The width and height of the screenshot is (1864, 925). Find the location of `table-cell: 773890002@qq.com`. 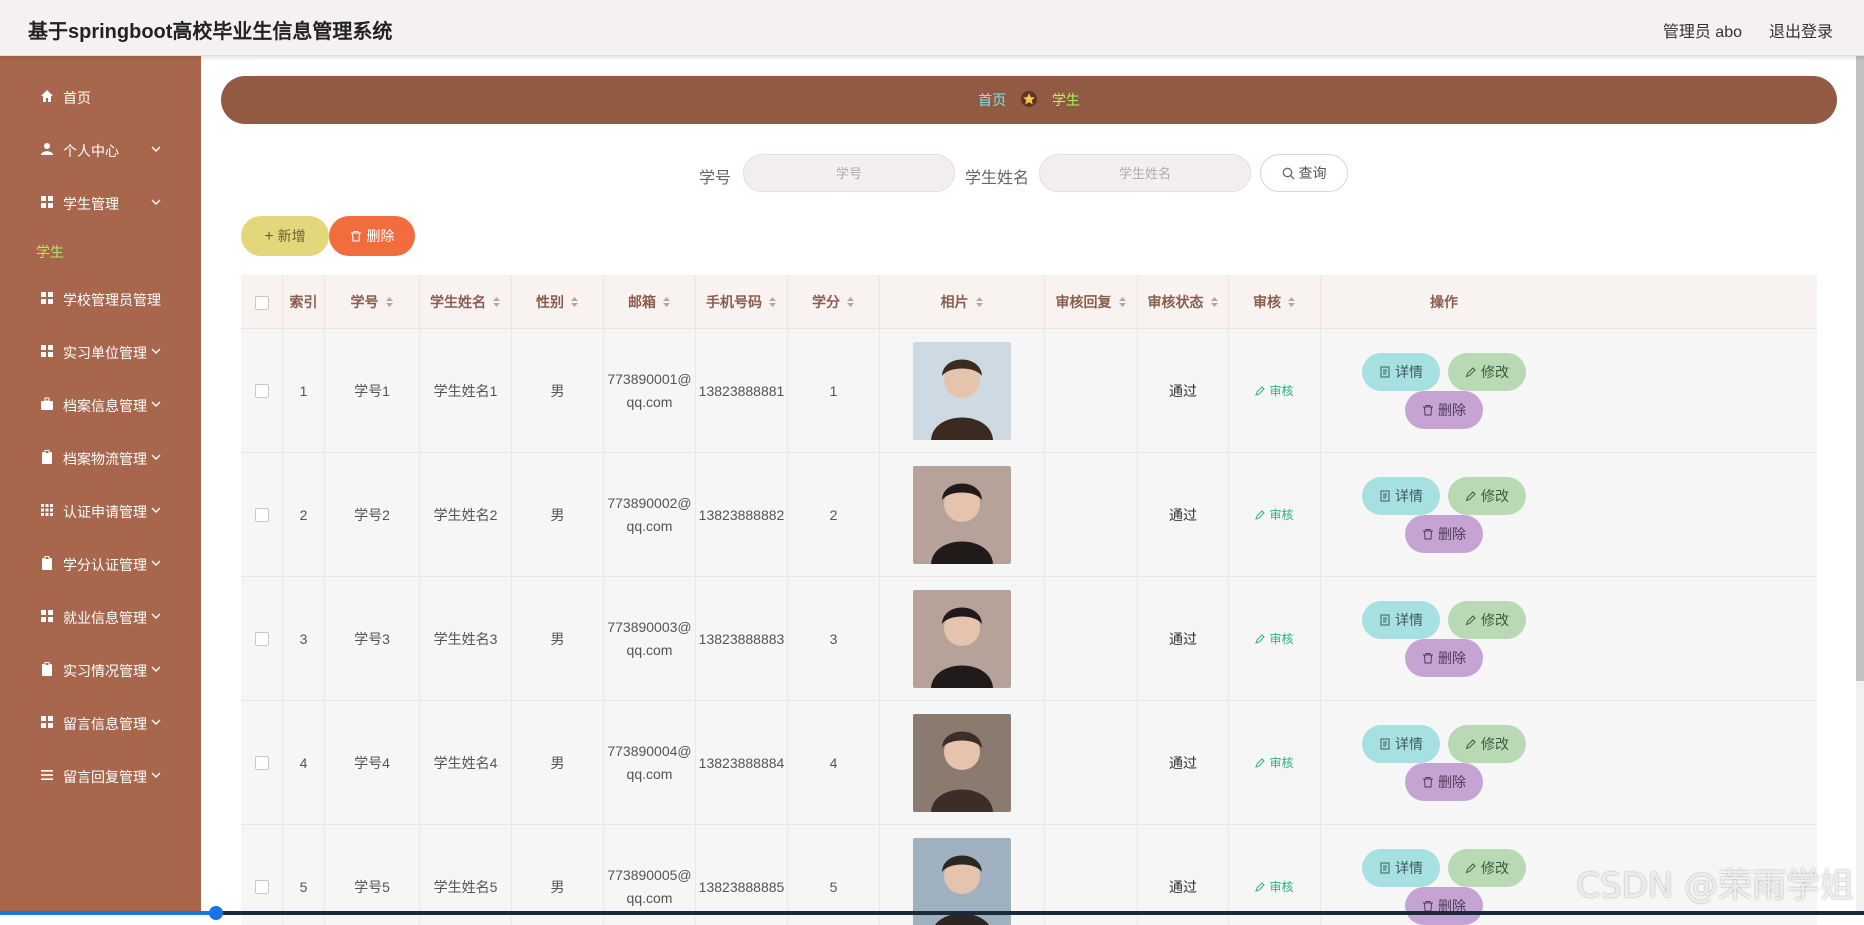

table-cell: 773890002@qq.com is located at coordinates (650, 515).